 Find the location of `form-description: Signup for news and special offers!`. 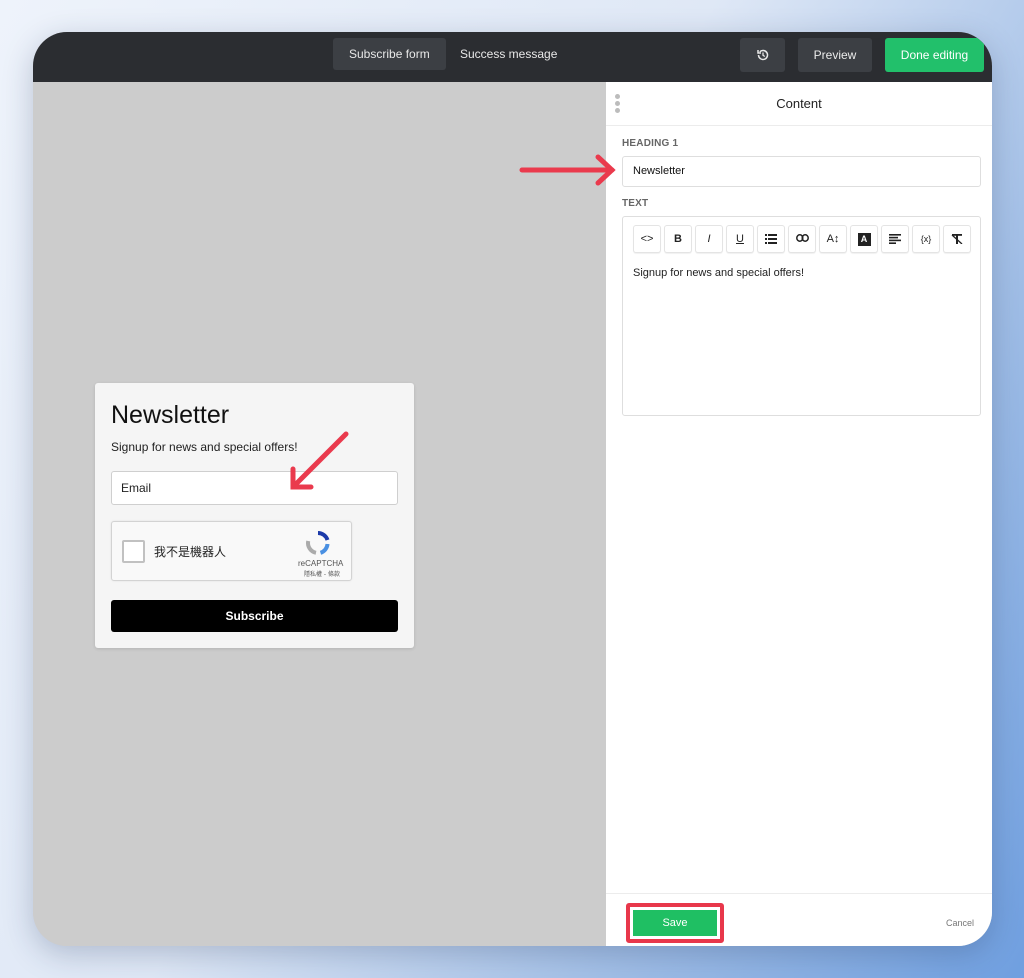

form-description: Signup for news and special offers! is located at coordinates (204, 447).